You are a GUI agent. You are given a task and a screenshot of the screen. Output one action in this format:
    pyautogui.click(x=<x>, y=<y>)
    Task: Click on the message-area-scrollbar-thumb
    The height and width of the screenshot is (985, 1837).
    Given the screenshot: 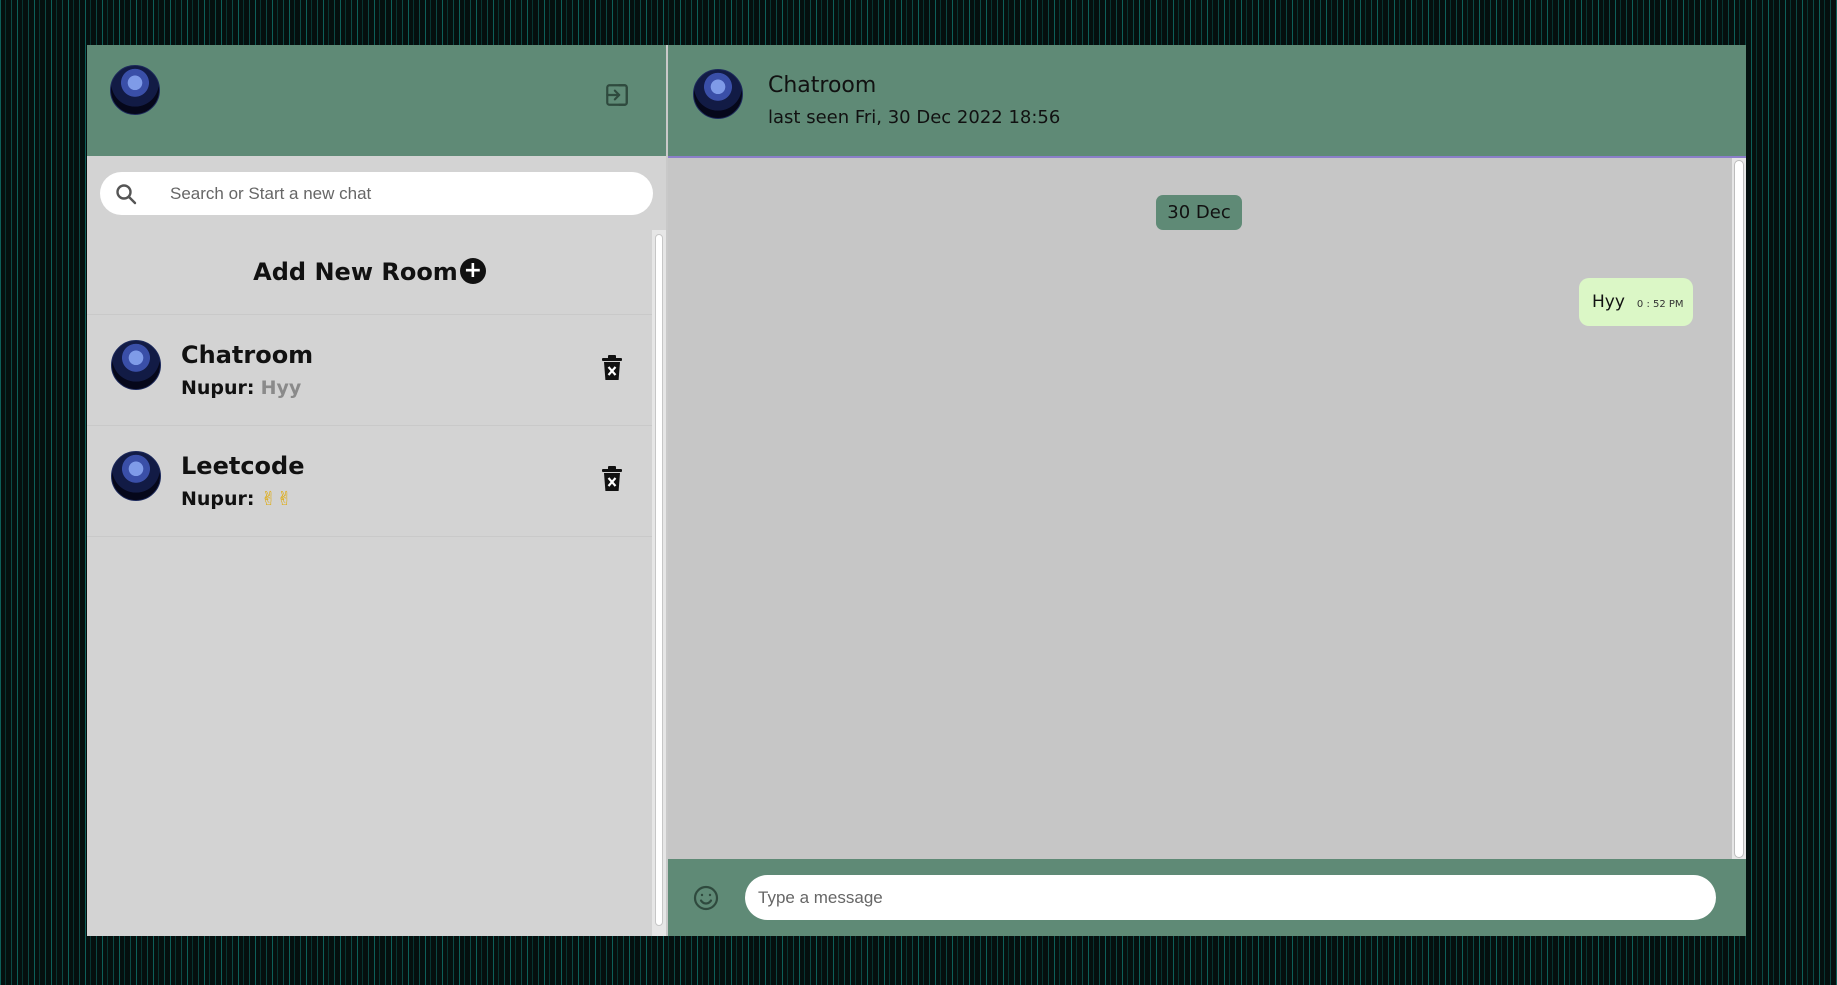 What is the action you would take?
    pyautogui.click(x=1739, y=509)
    